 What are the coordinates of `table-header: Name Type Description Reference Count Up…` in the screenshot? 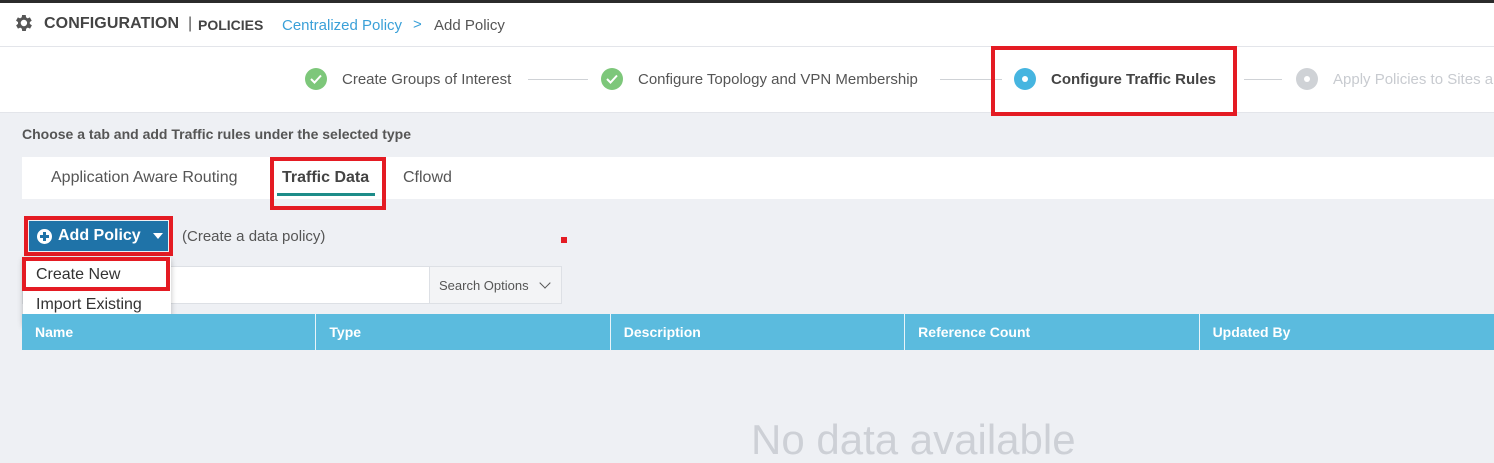 It's located at (758, 332).